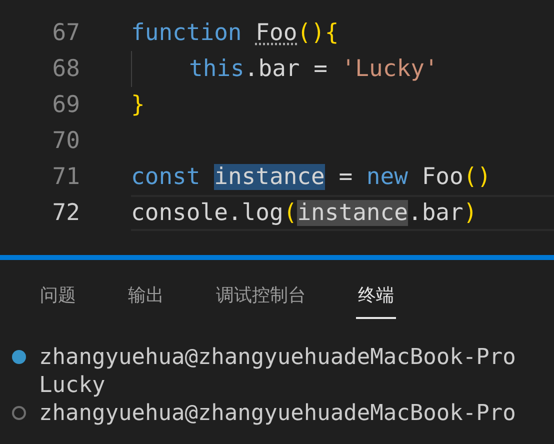 This screenshot has width=554, height=444. What do you see at coordinates (65, 69) in the screenshot?
I see `line-number: 68` at bounding box center [65, 69].